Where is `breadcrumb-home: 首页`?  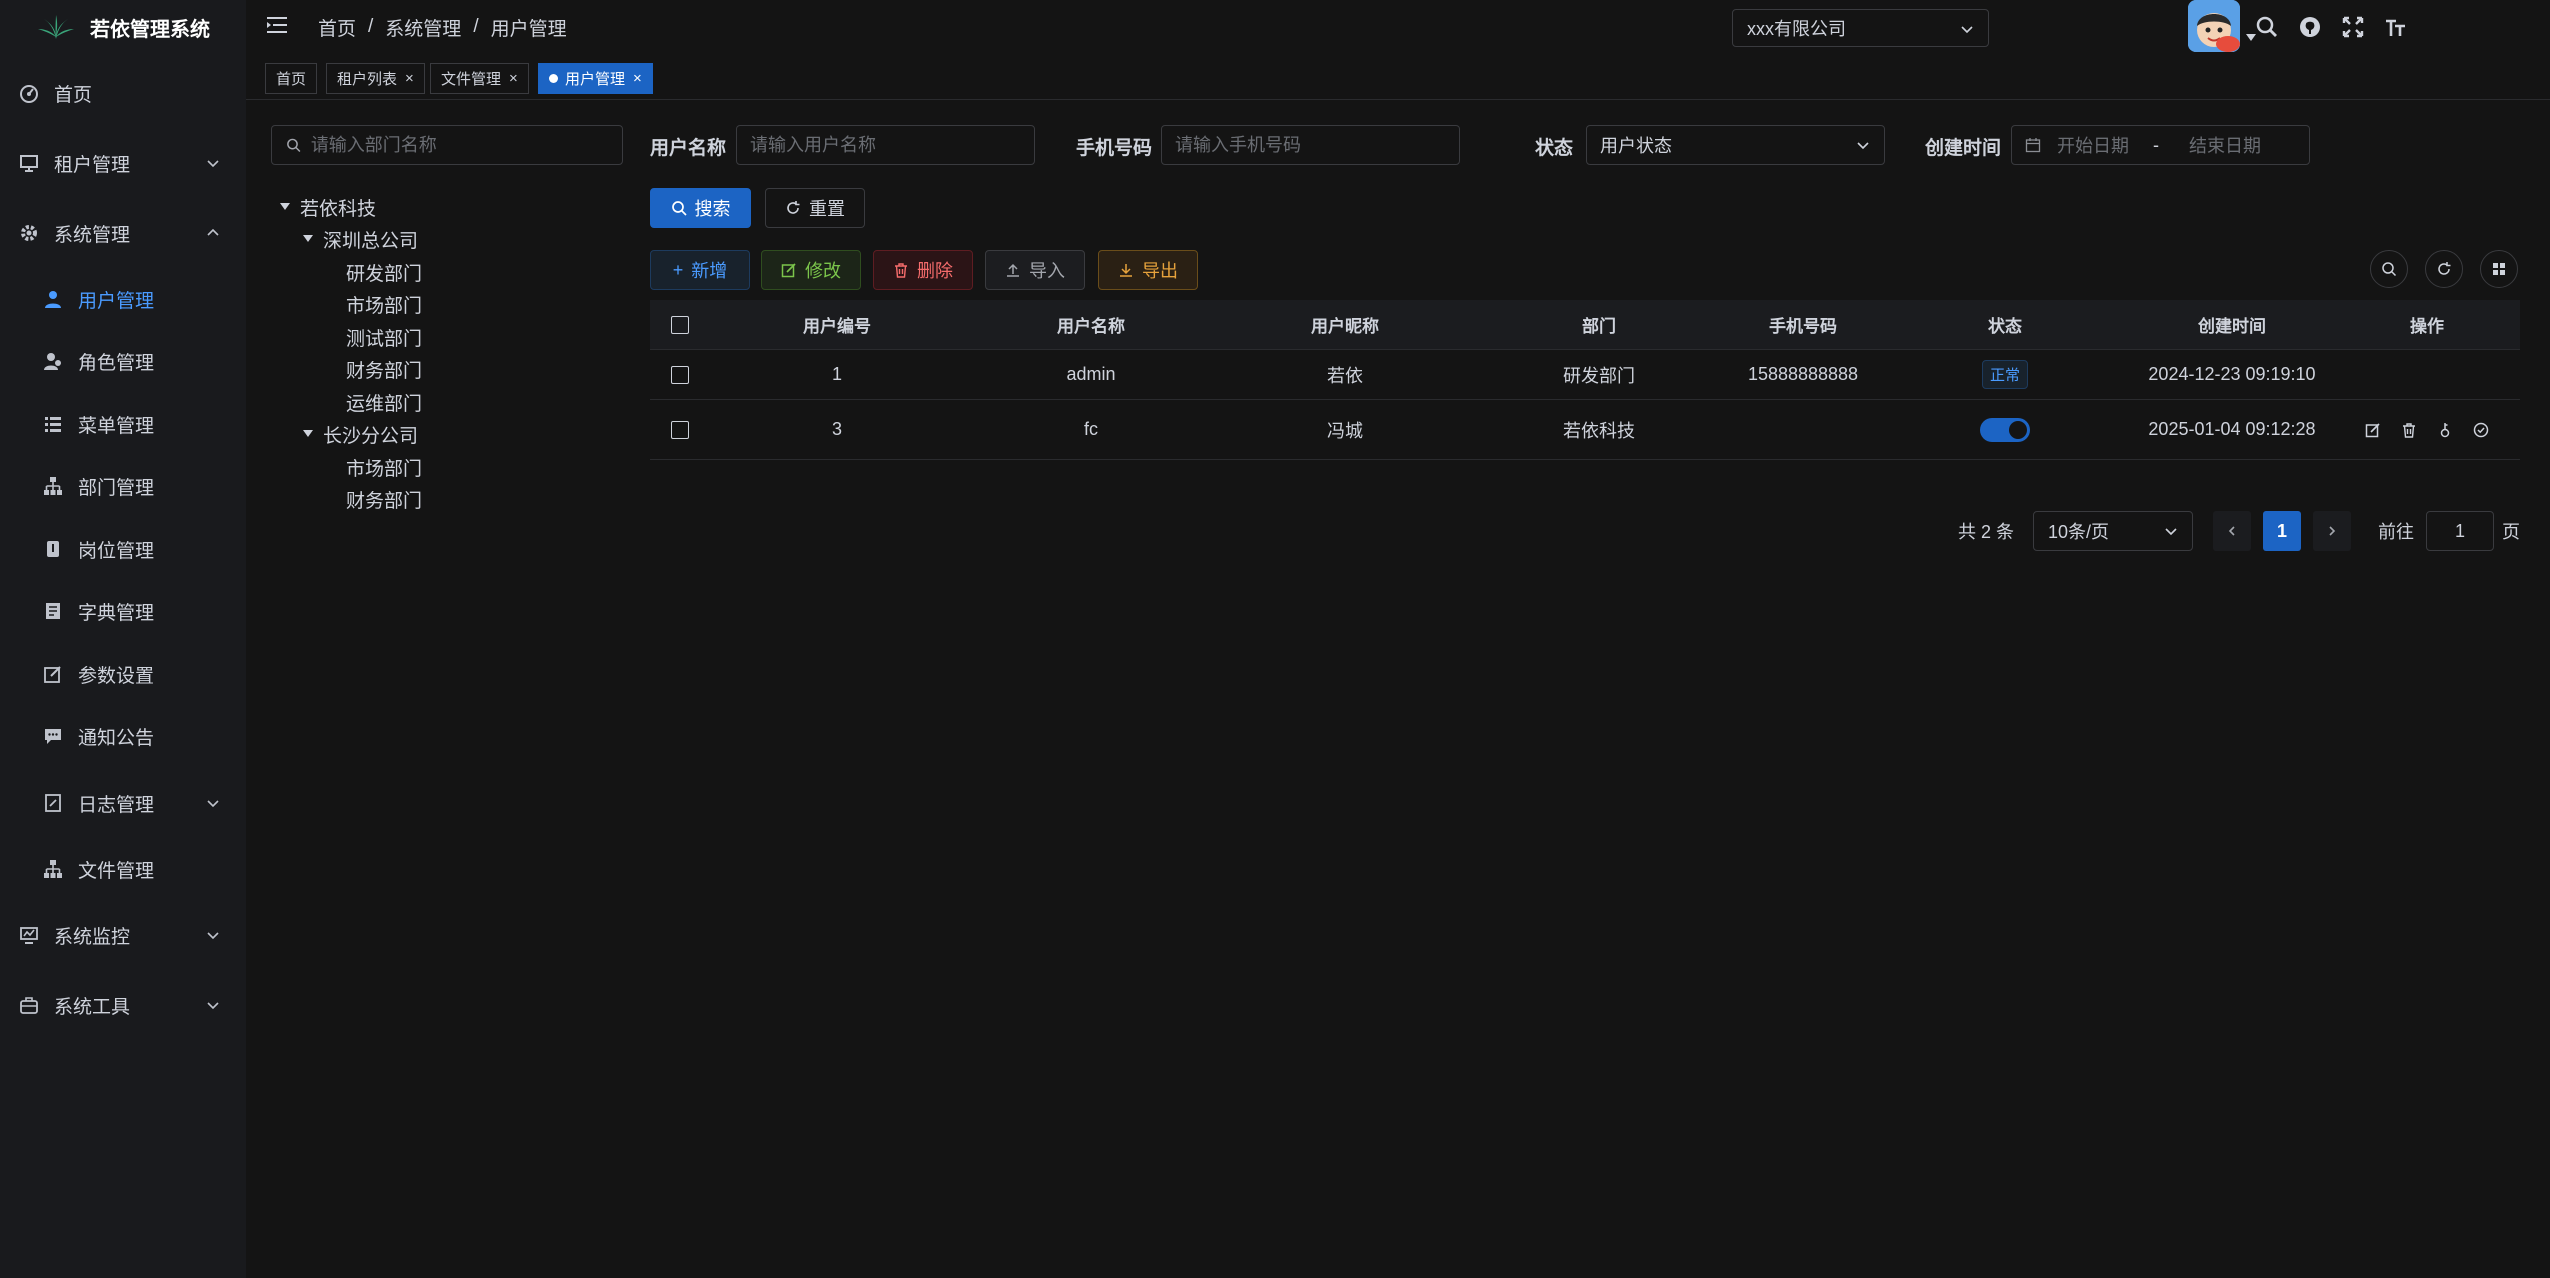
breadcrumb-home: 首页 is located at coordinates (337, 27).